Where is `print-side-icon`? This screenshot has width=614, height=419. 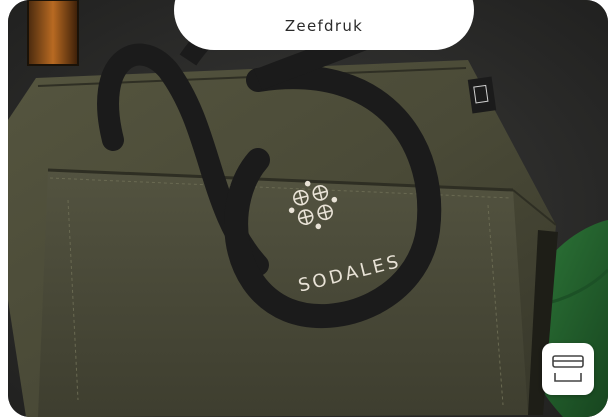 print-side-icon is located at coordinates (568, 368).